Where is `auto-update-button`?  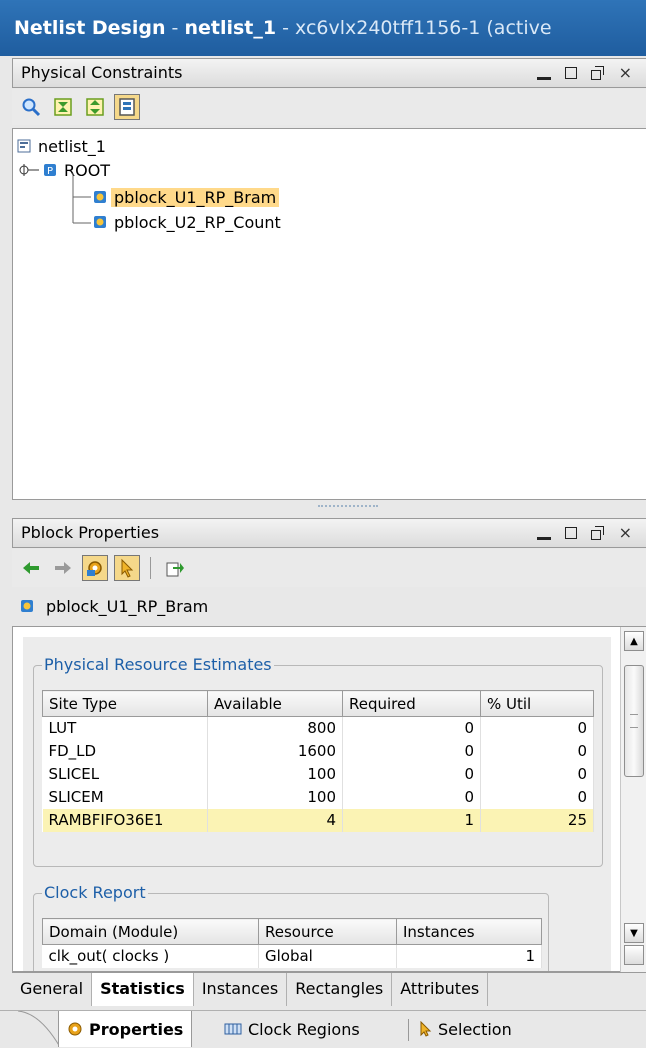
auto-update-button is located at coordinates (95, 568).